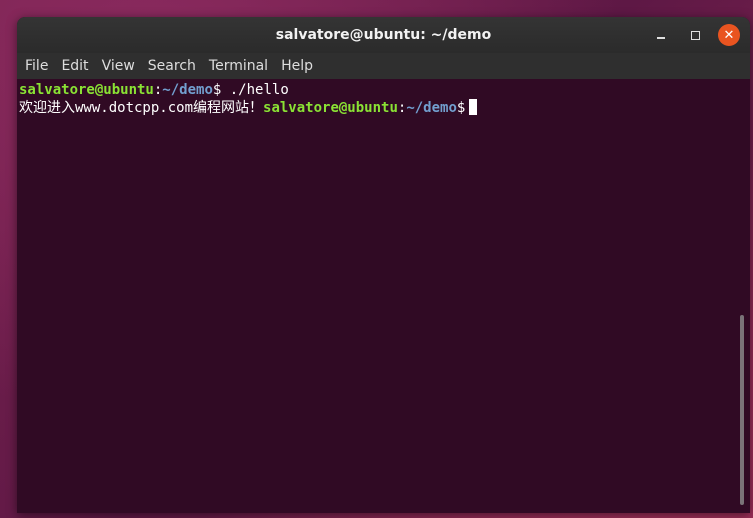  What do you see at coordinates (742, 410) in the screenshot?
I see `scrollbar` at bounding box center [742, 410].